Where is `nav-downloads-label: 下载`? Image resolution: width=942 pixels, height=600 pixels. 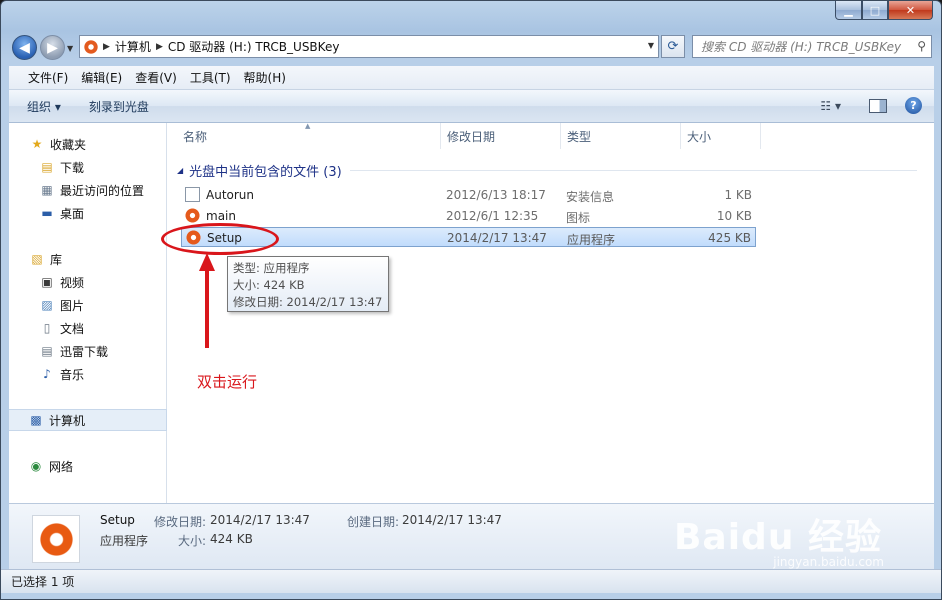
nav-downloads-label: 下载 is located at coordinates (72, 167).